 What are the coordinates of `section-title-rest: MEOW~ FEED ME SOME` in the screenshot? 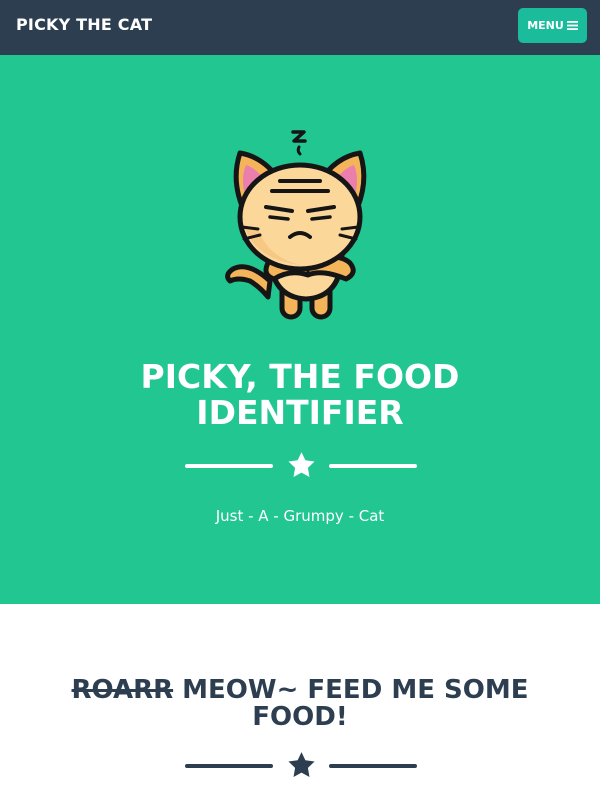 It's located at (351, 690).